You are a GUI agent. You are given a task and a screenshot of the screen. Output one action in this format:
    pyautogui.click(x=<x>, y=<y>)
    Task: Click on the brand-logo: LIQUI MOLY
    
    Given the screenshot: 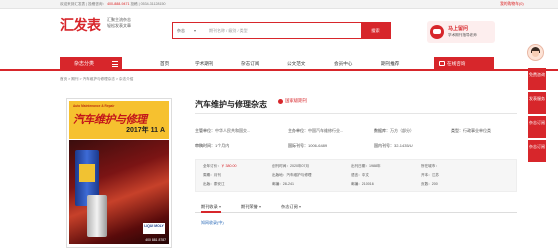 What is the action you would take?
    pyautogui.click(x=154, y=228)
    